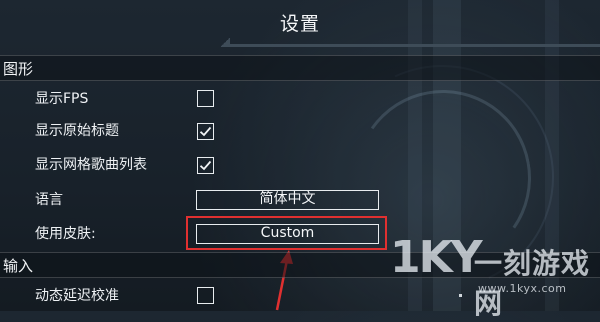 The image size is (600, 322). What do you see at coordinates (287, 200) in the screenshot?
I see `language-select: 简体中文` at bounding box center [287, 200].